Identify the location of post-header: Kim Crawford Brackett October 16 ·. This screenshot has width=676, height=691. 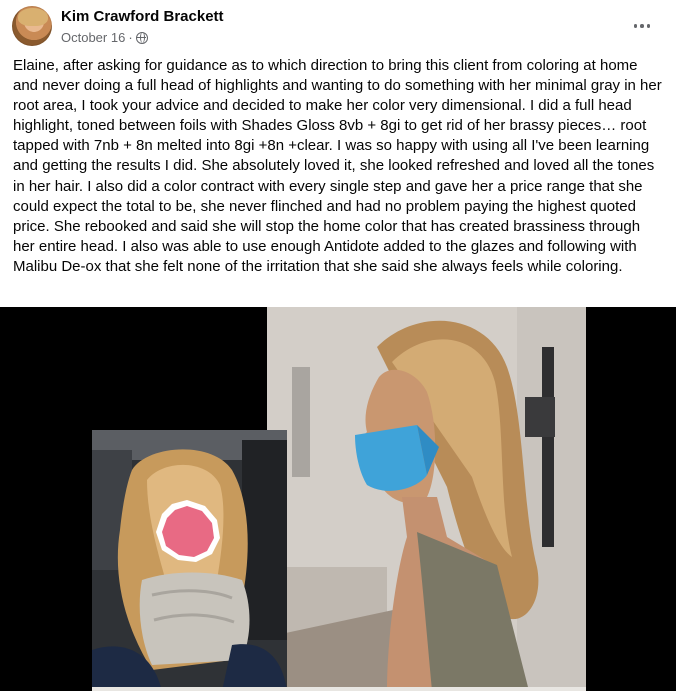
(338, 26).